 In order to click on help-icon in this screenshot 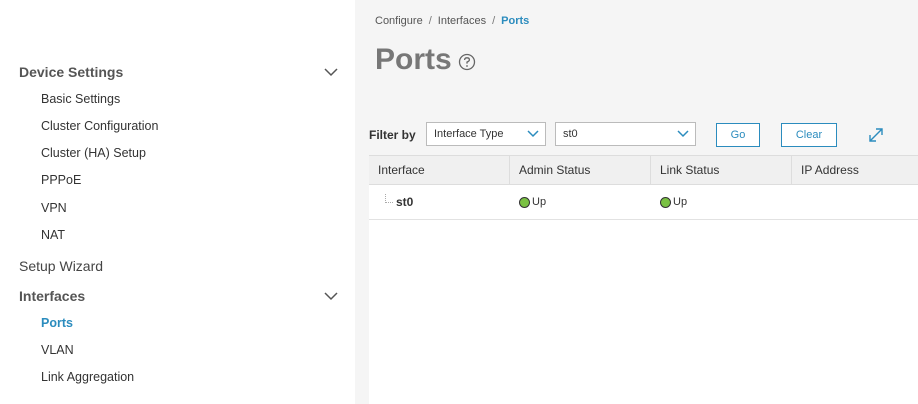, I will do `click(467, 62)`.